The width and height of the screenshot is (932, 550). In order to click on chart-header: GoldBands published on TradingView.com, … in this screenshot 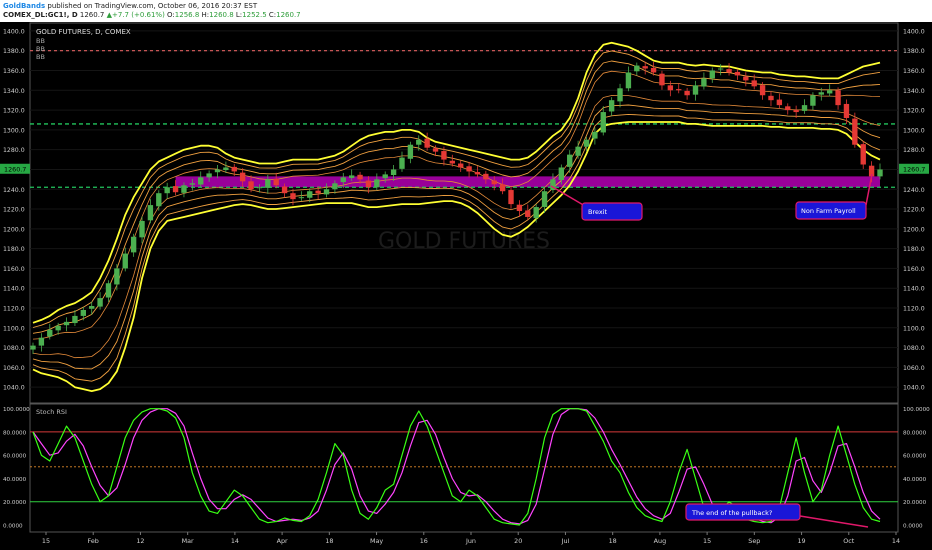, I will do `click(466, 11)`.